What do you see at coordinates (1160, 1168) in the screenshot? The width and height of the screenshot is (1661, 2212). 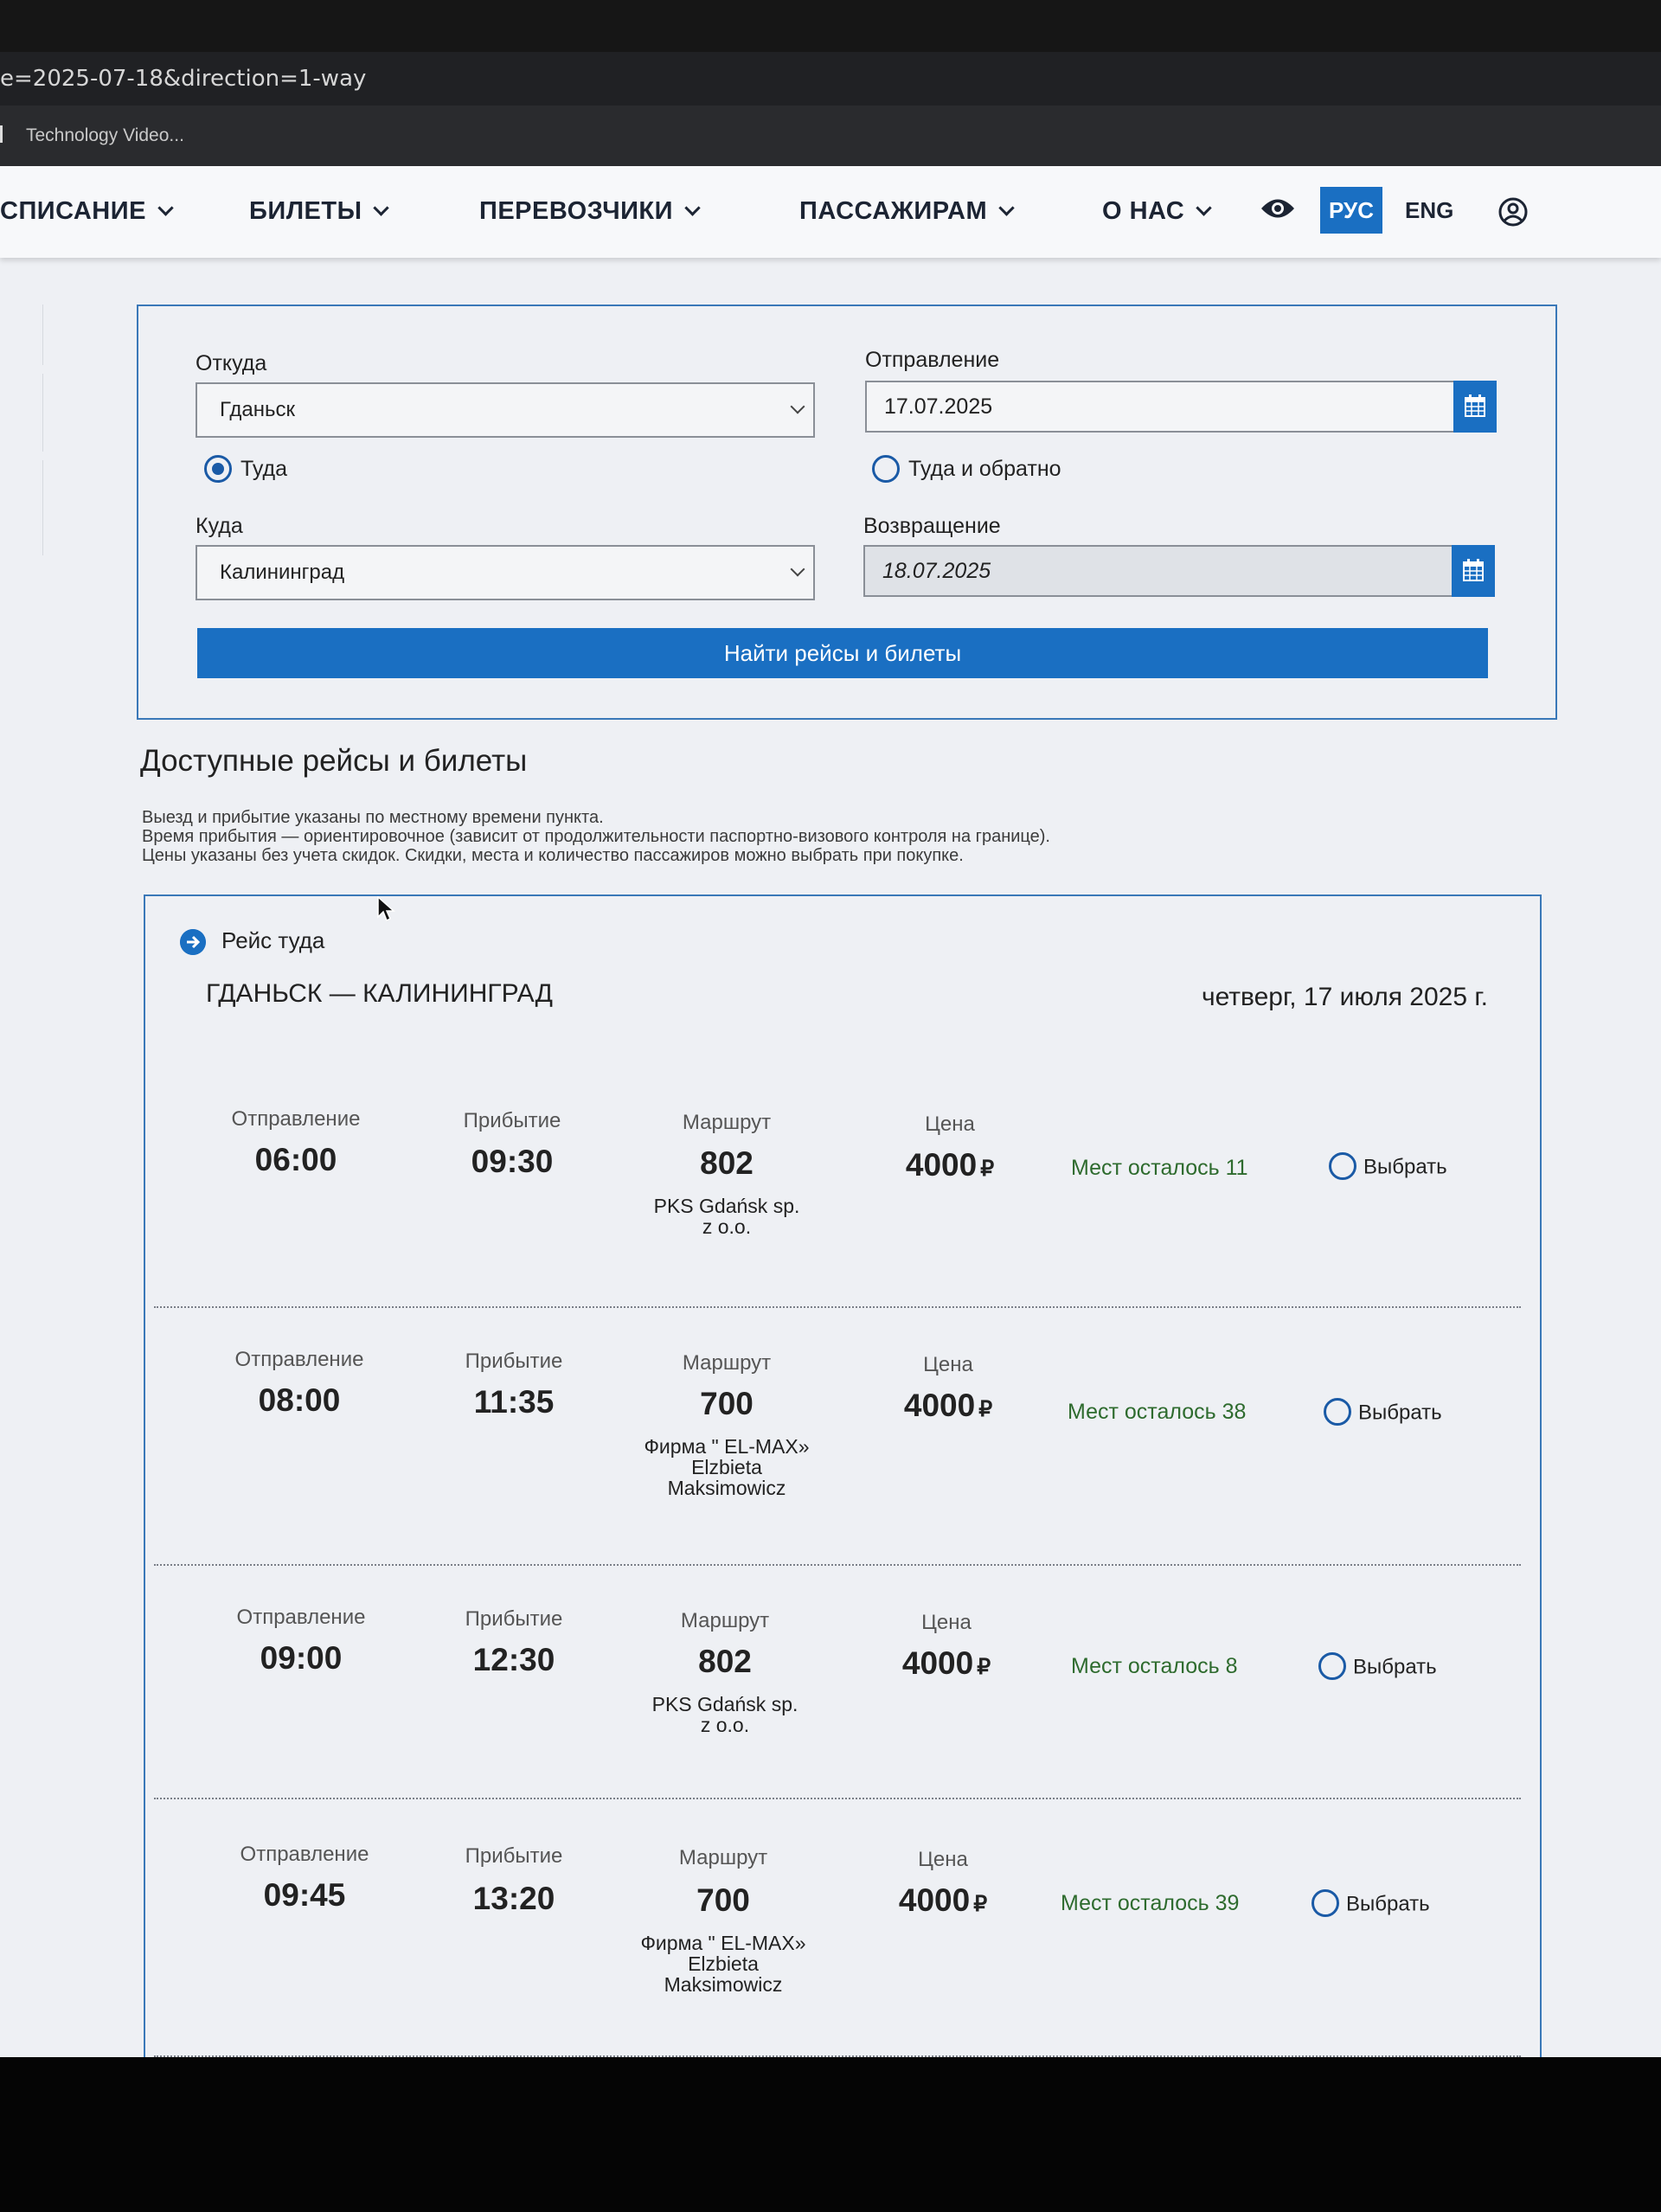 I see `seats-left: Мест осталось 11` at bounding box center [1160, 1168].